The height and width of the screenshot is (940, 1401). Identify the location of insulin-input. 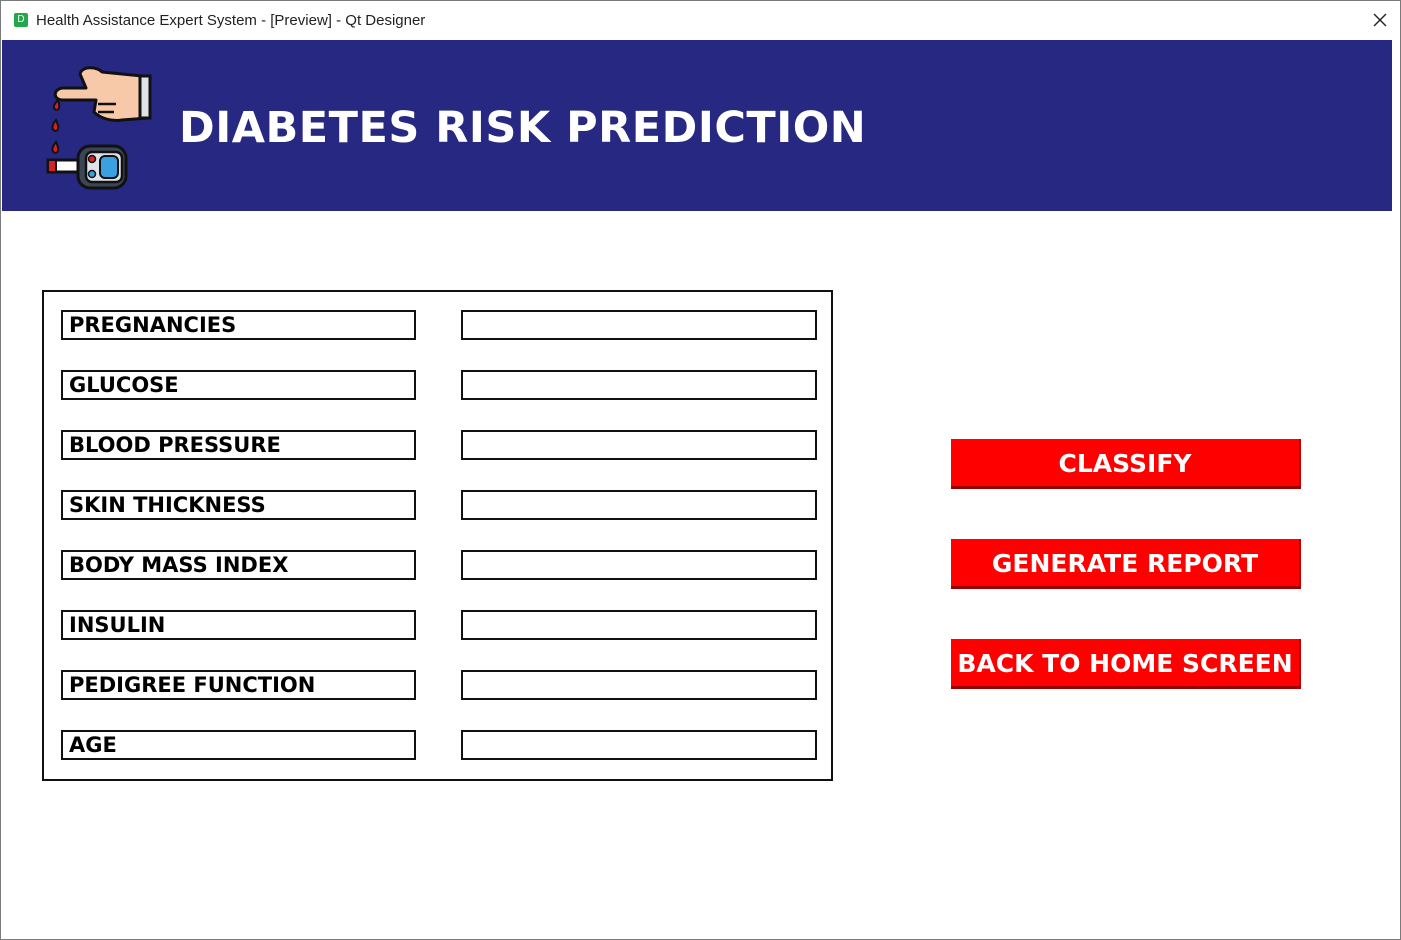
(639, 625).